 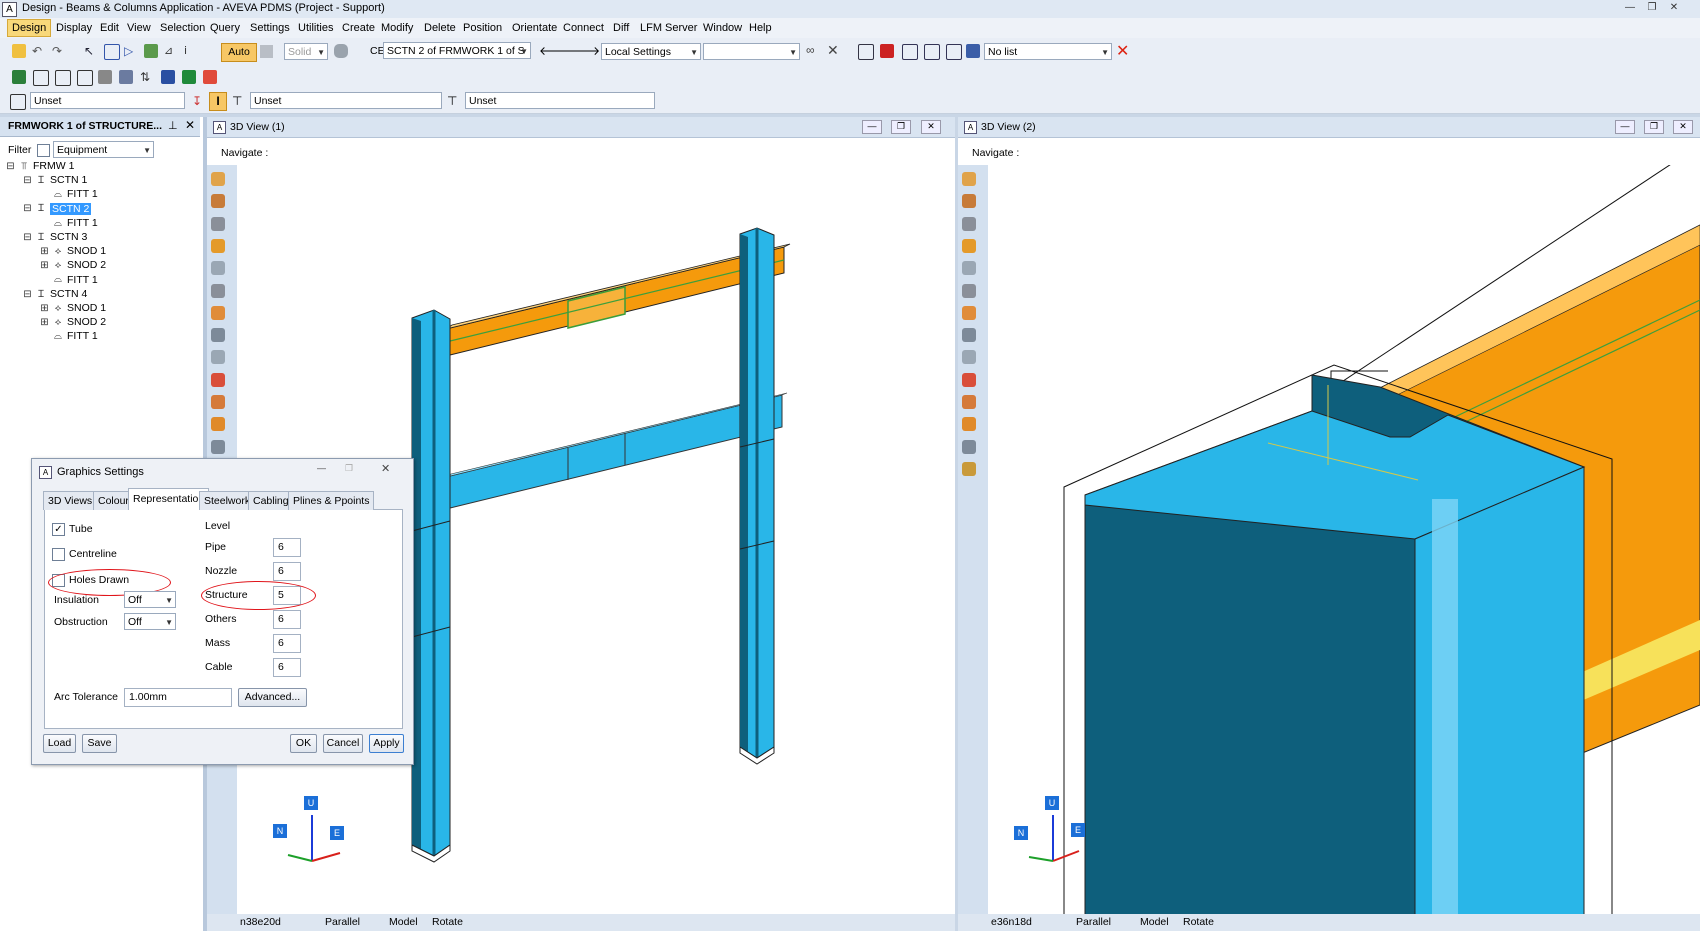 I want to click on text-icon-2: ⊤, so click(x=452, y=101).